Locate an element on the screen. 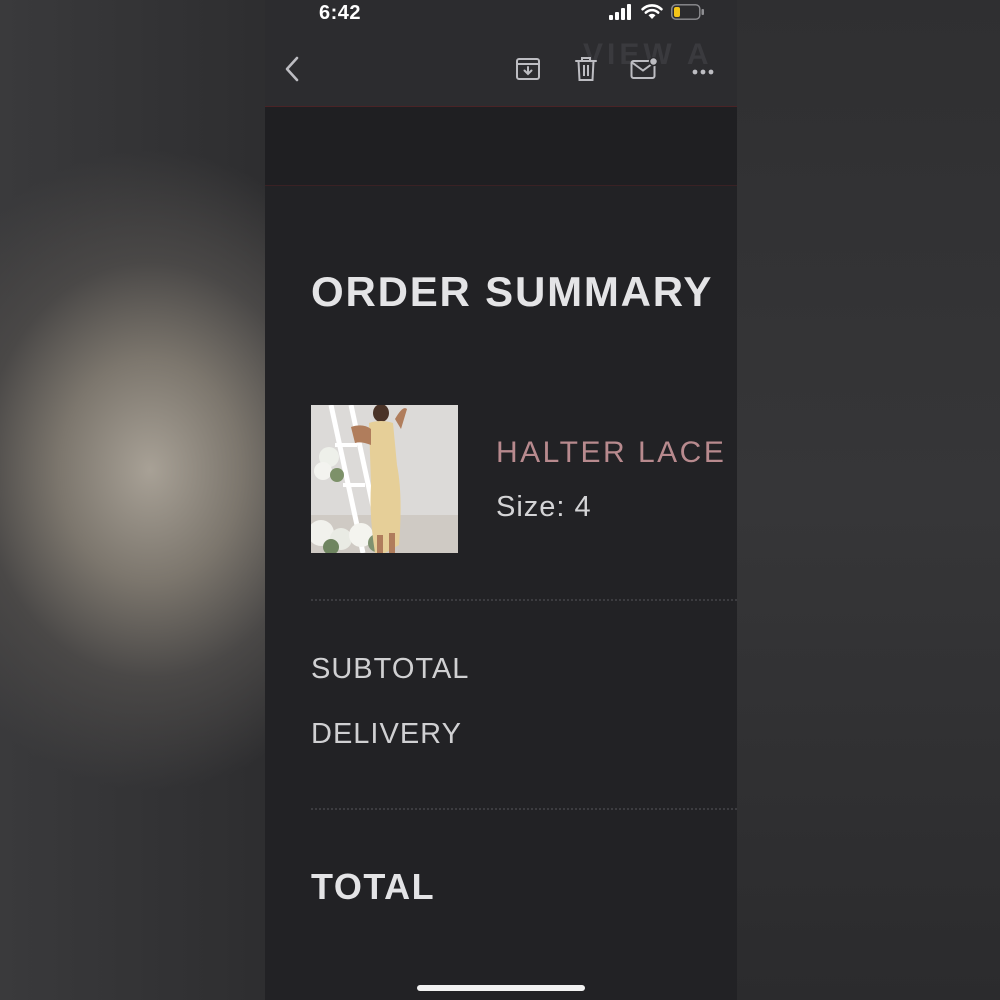 This screenshot has height=1000, width=1000. delete-button is located at coordinates (586, 71).